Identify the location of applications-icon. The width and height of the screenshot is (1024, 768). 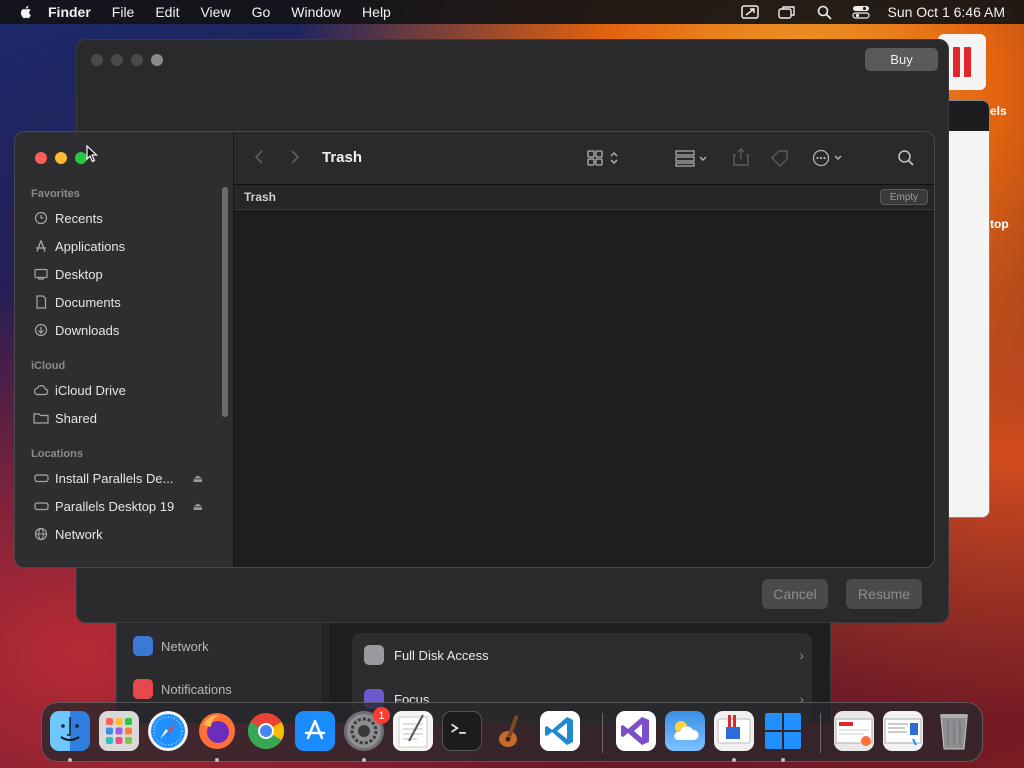
(41, 246).